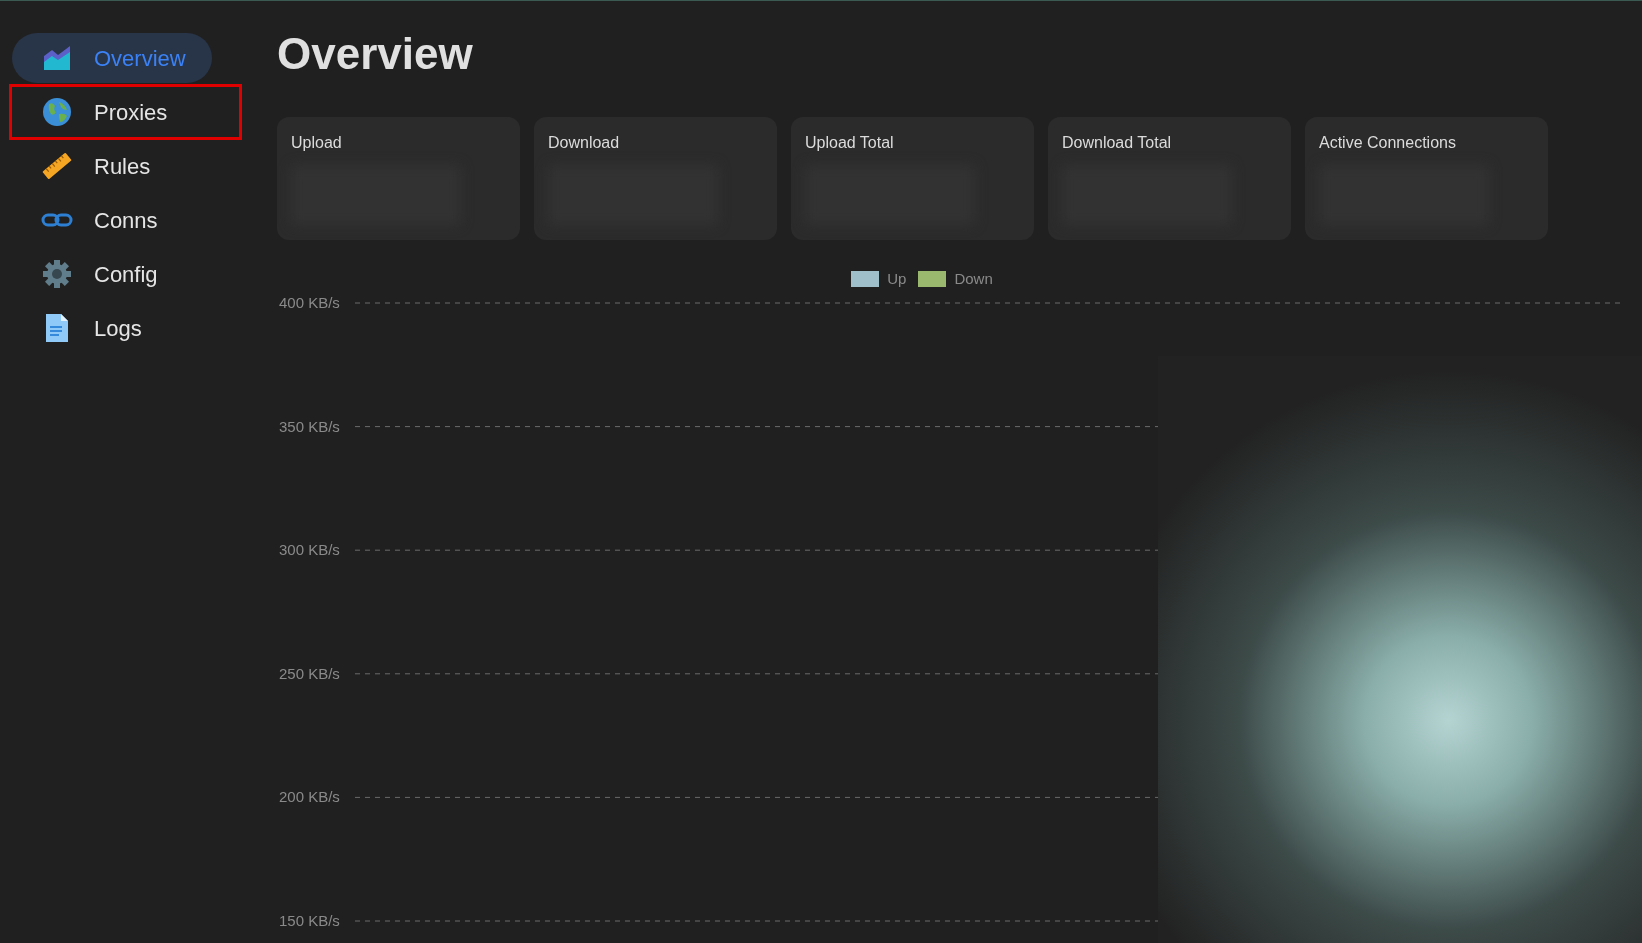 Image resolution: width=1642 pixels, height=943 pixels. Describe the element at coordinates (897, 279) in the screenshot. I see `legend-label: Up` at that location.